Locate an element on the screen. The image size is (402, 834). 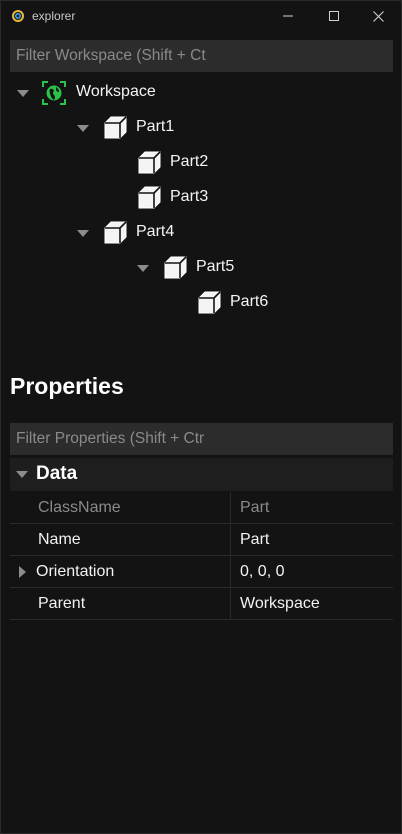
properties-heading: Properties is located at coordinates (67, 386).